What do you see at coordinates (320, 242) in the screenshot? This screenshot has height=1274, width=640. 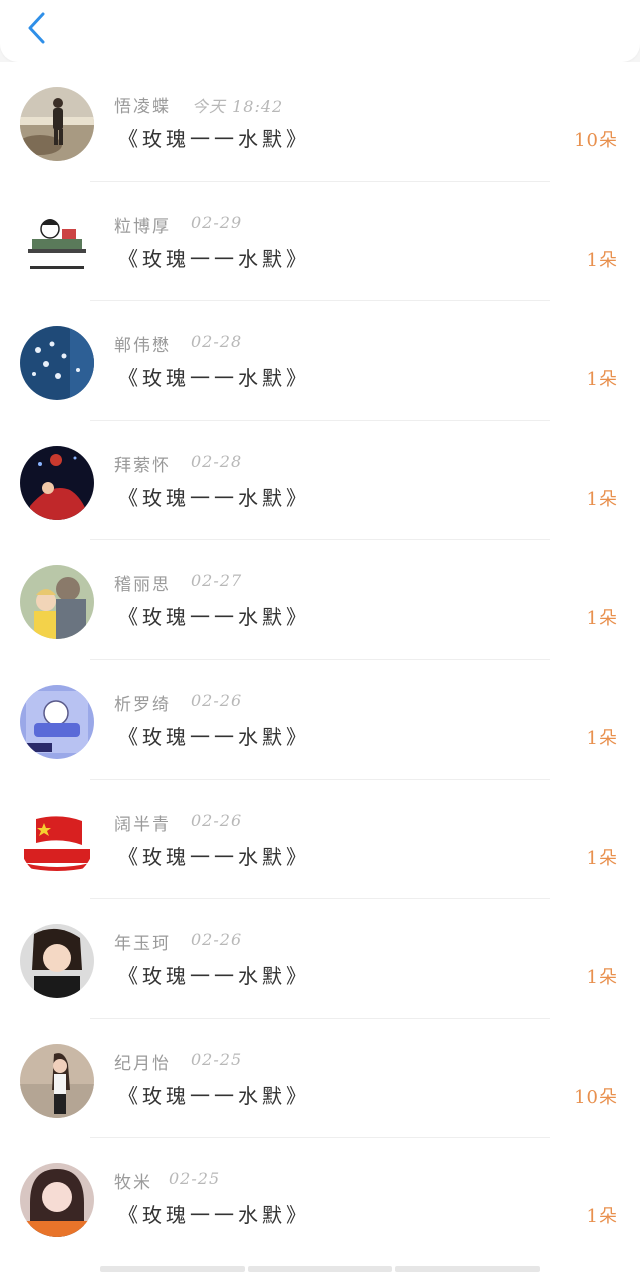 I see `list-item: 粒博厚 02-29 《玫瑰一一水默》 1朵` at bounding box center [320, 242].